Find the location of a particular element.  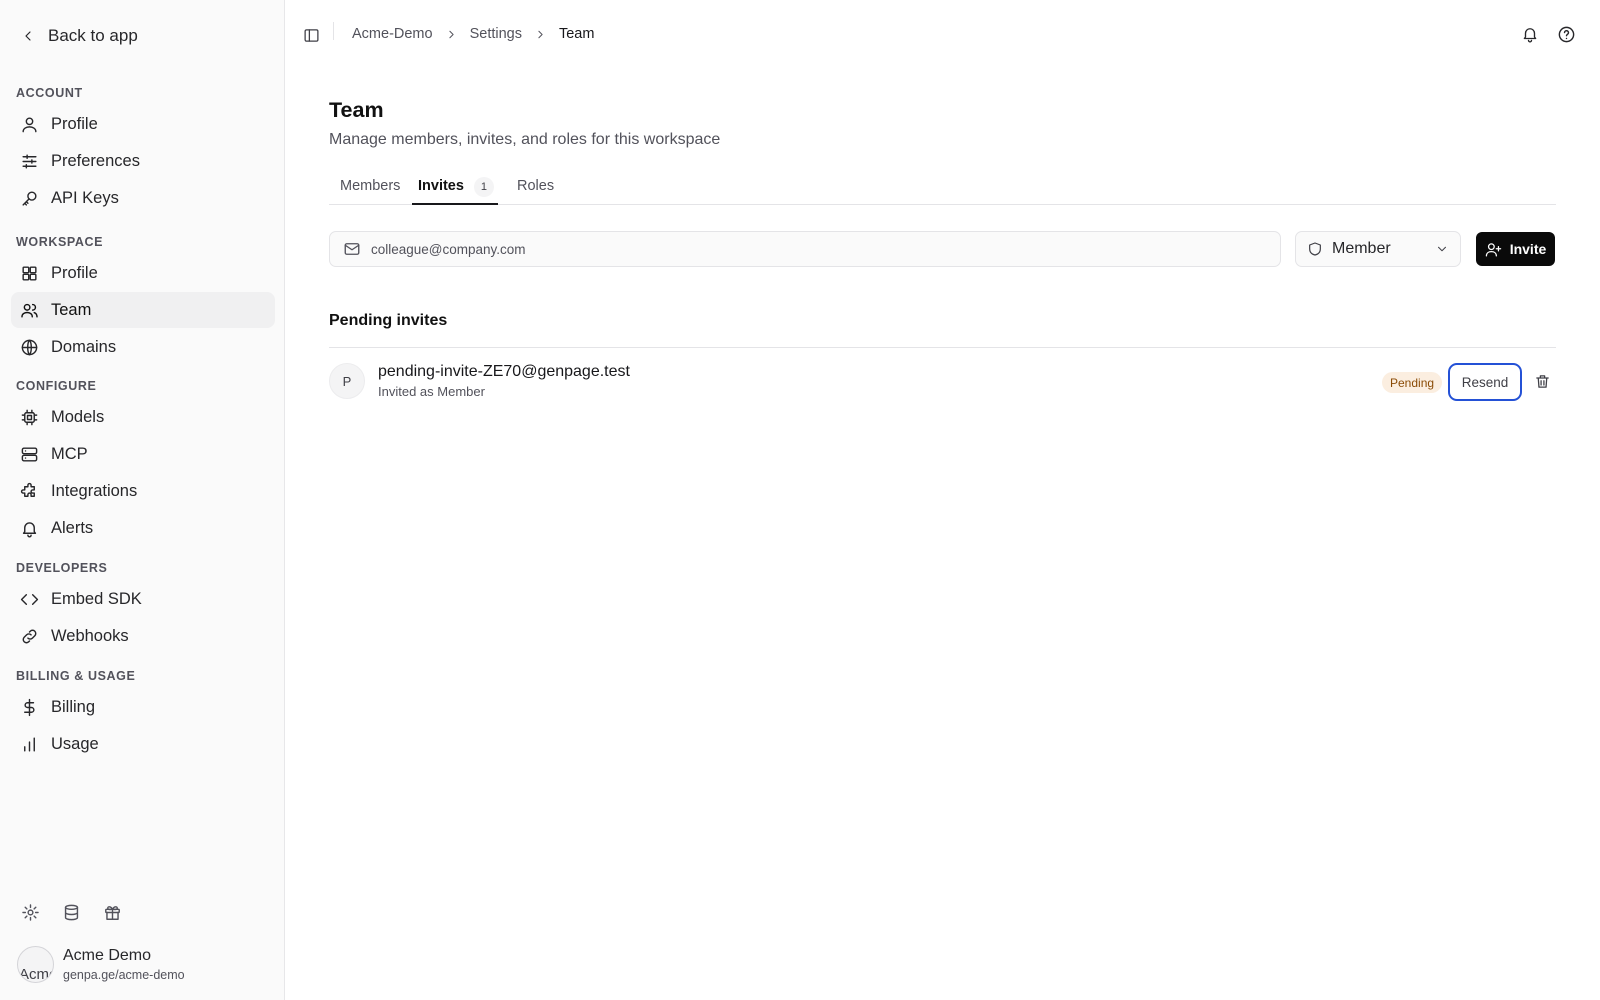

user-plus-icon is located at coordinates (1493, 249).